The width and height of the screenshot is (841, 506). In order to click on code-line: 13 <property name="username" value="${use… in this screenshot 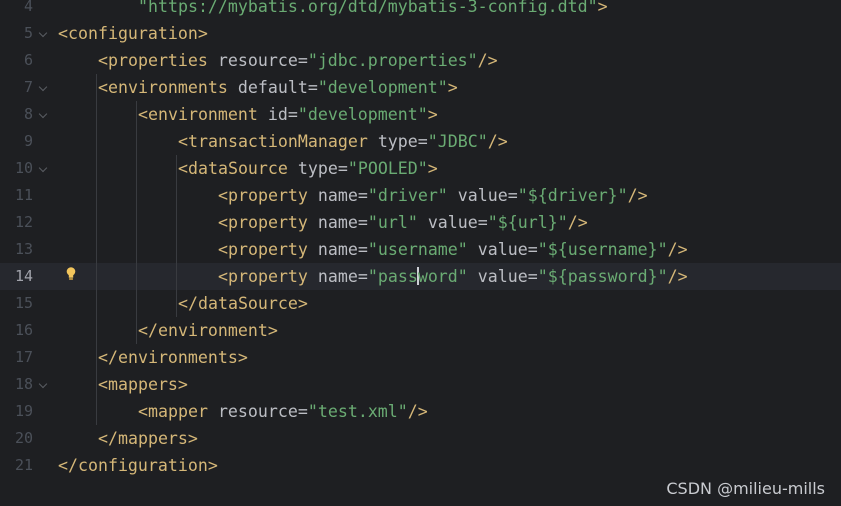, I will do `click(420, 249)`.